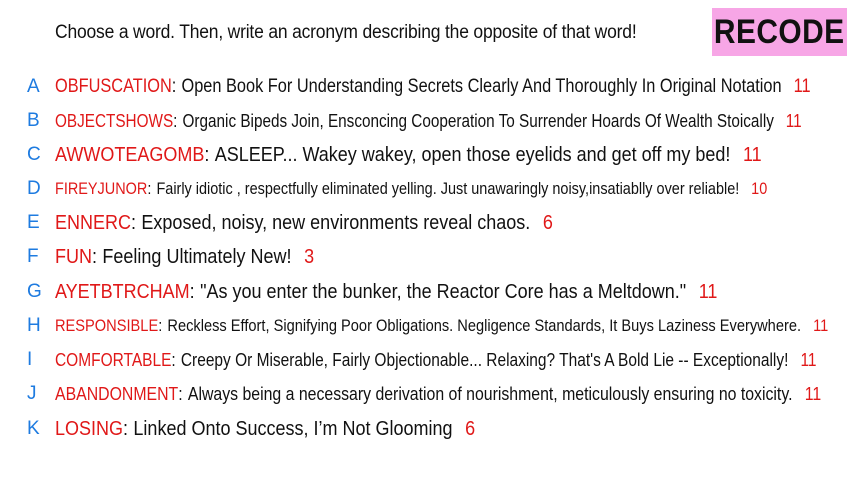 The height and width of the screenshot is (480, 853). What do you see at coordinates (34, 291) in the screenshot?
I see `entry-letter: G` at bounding box center [34, 291].